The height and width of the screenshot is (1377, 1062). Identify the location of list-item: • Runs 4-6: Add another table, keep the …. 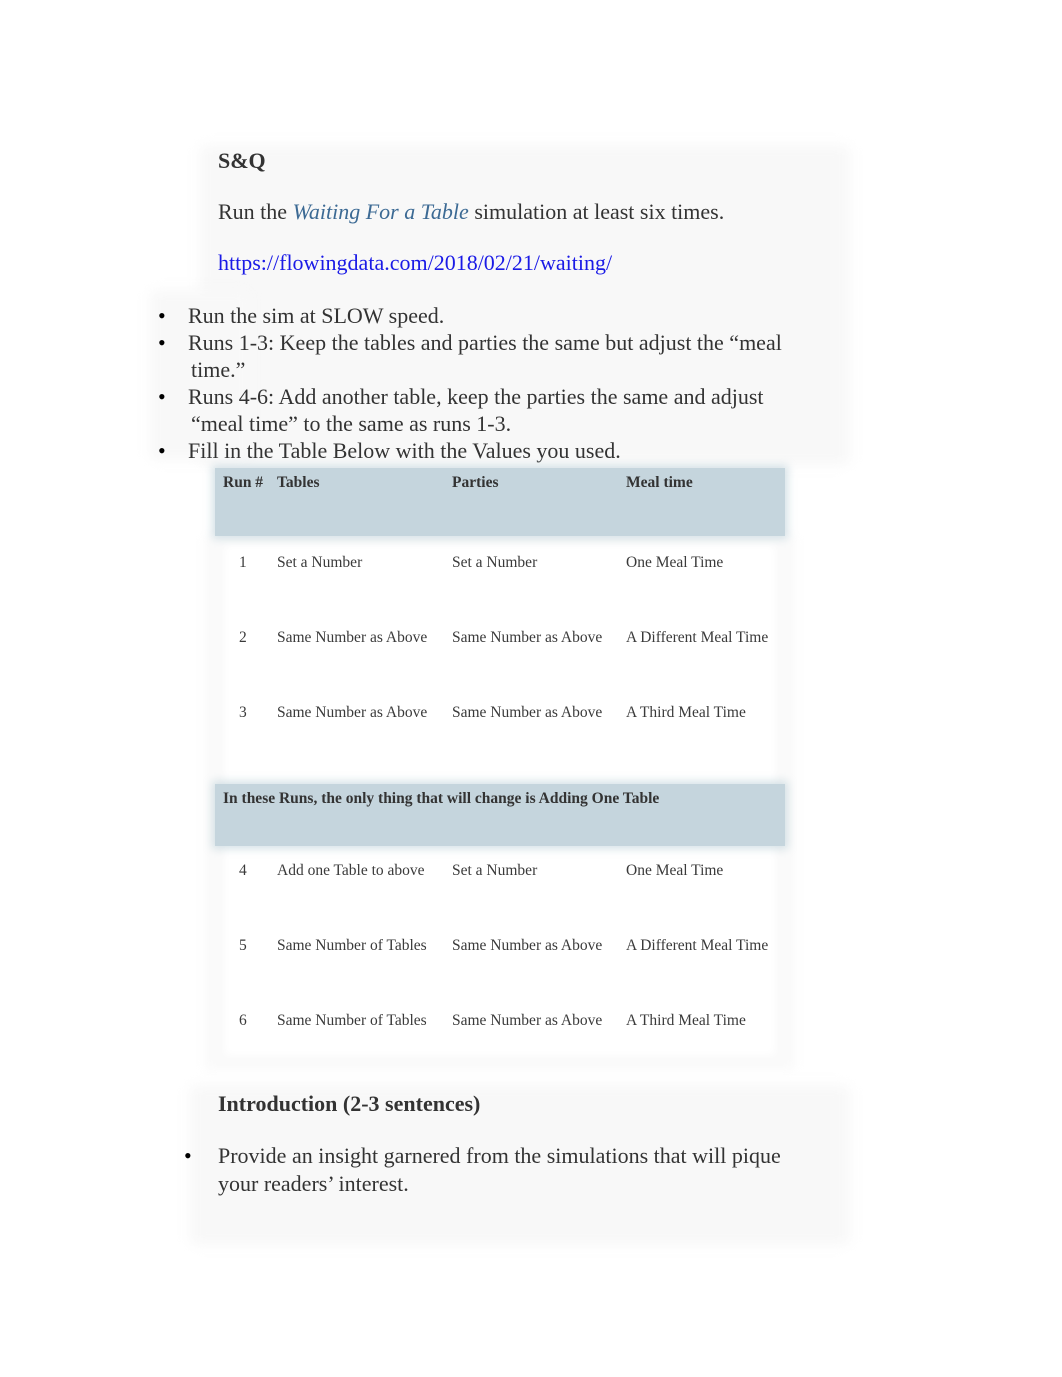
(498, 410).